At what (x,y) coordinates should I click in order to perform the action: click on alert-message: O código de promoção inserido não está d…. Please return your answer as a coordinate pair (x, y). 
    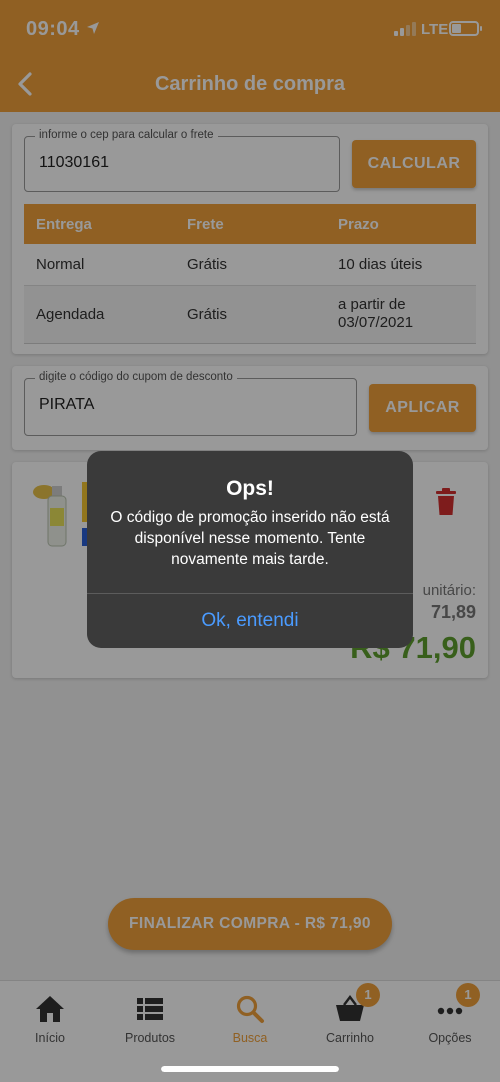
    Looking at the image, I should click on (250, 538).